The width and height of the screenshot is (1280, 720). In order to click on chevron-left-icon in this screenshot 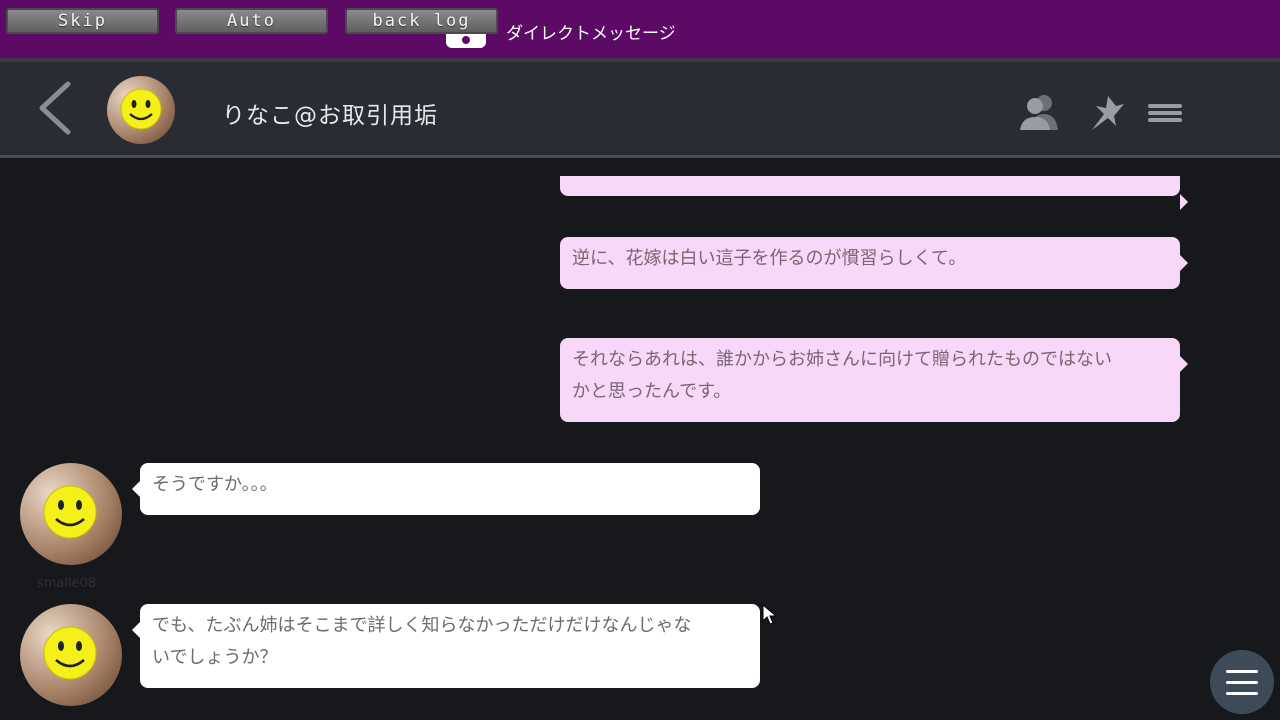, I will do `click(55, 108)`.